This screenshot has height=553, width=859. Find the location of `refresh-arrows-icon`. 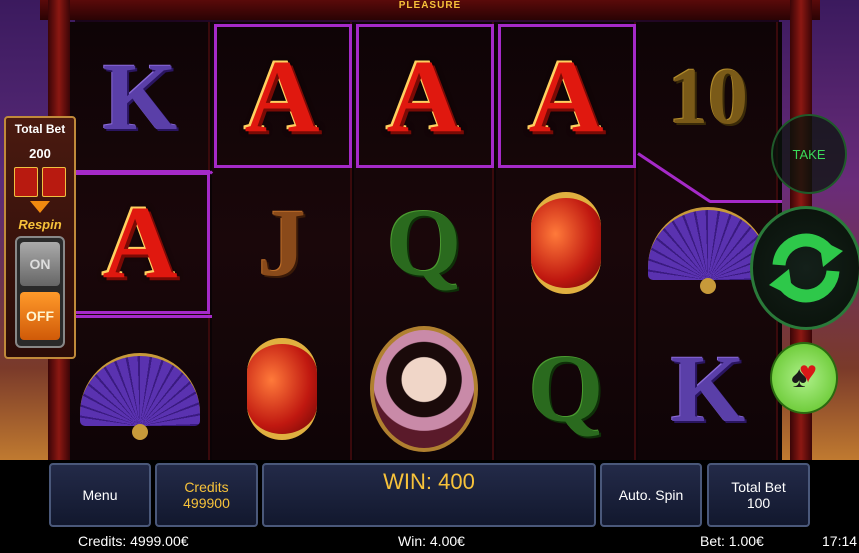

refresh-arrows-icon is located at coordinates (806, 268).